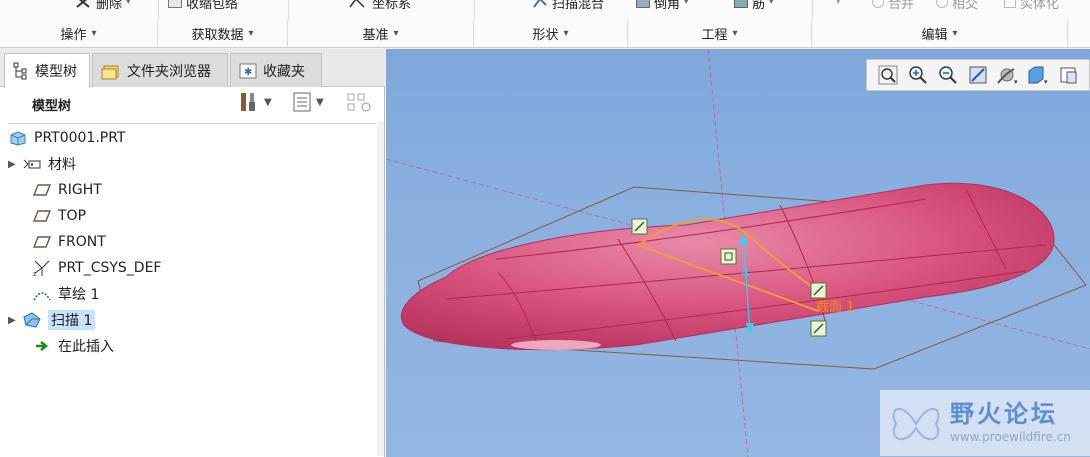  I want to click on repaint-icon, so click(978, 75).